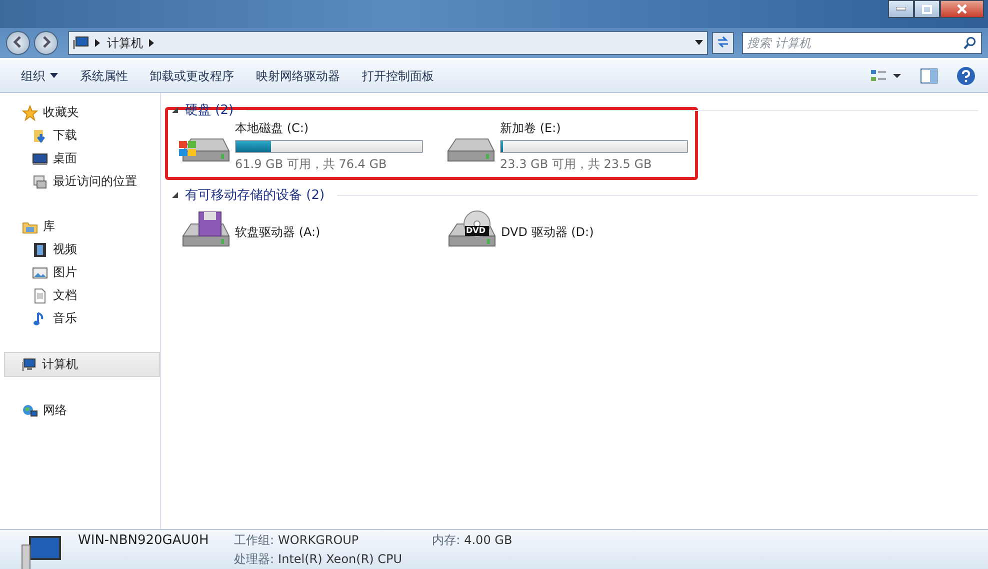 This screenshot has width=988, height=569. Describe the element at coordinates (192, 76) in the screenshot. I see `toolbar-button: 卸载或更改程序` at that location.